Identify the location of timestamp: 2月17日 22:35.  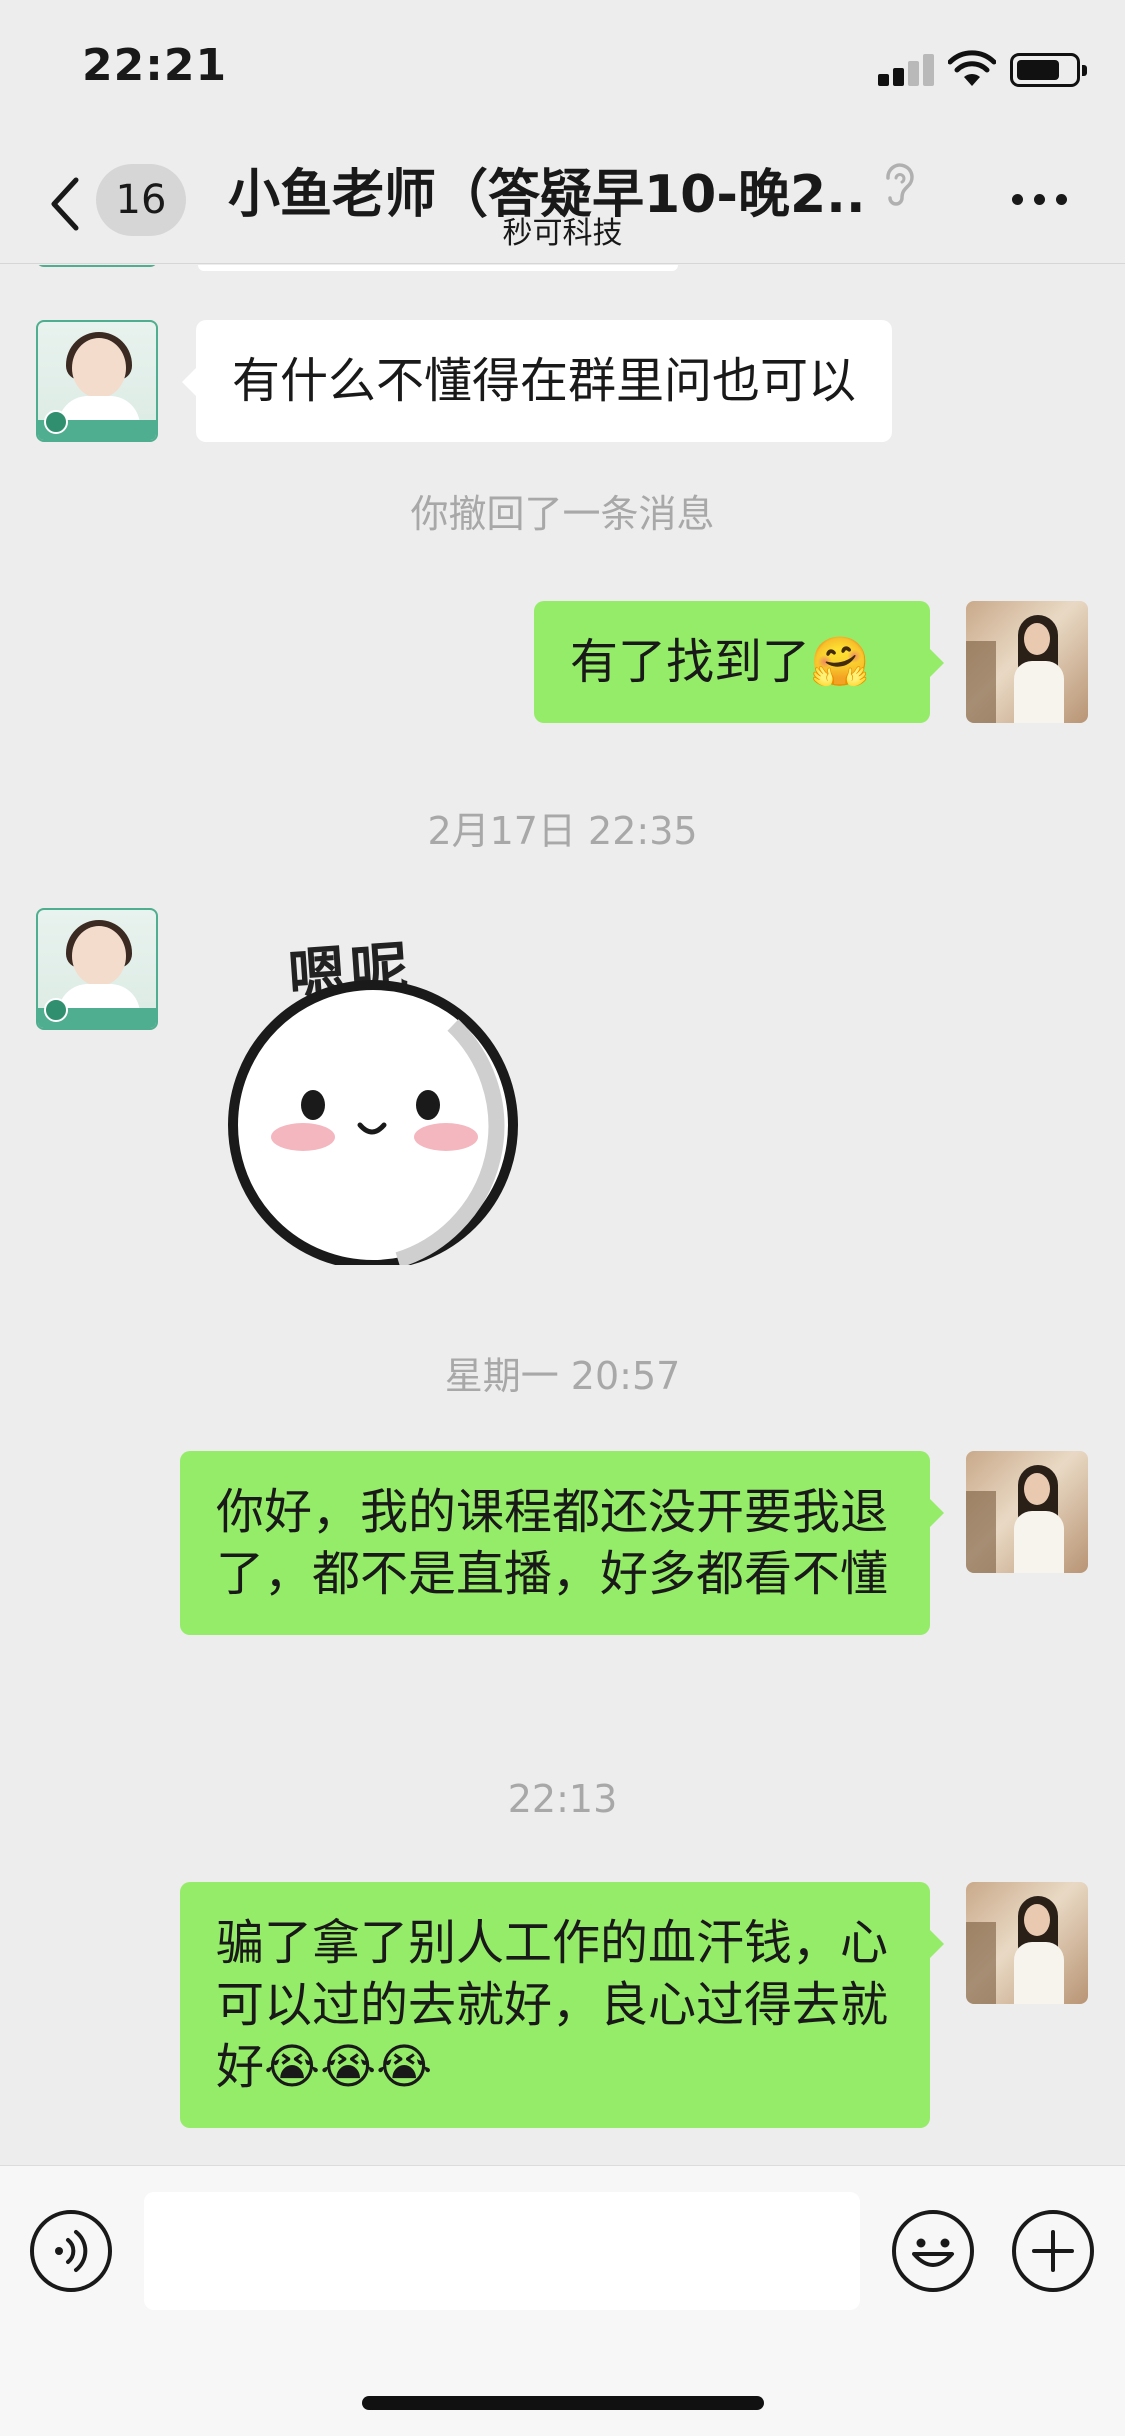
(562, 831).